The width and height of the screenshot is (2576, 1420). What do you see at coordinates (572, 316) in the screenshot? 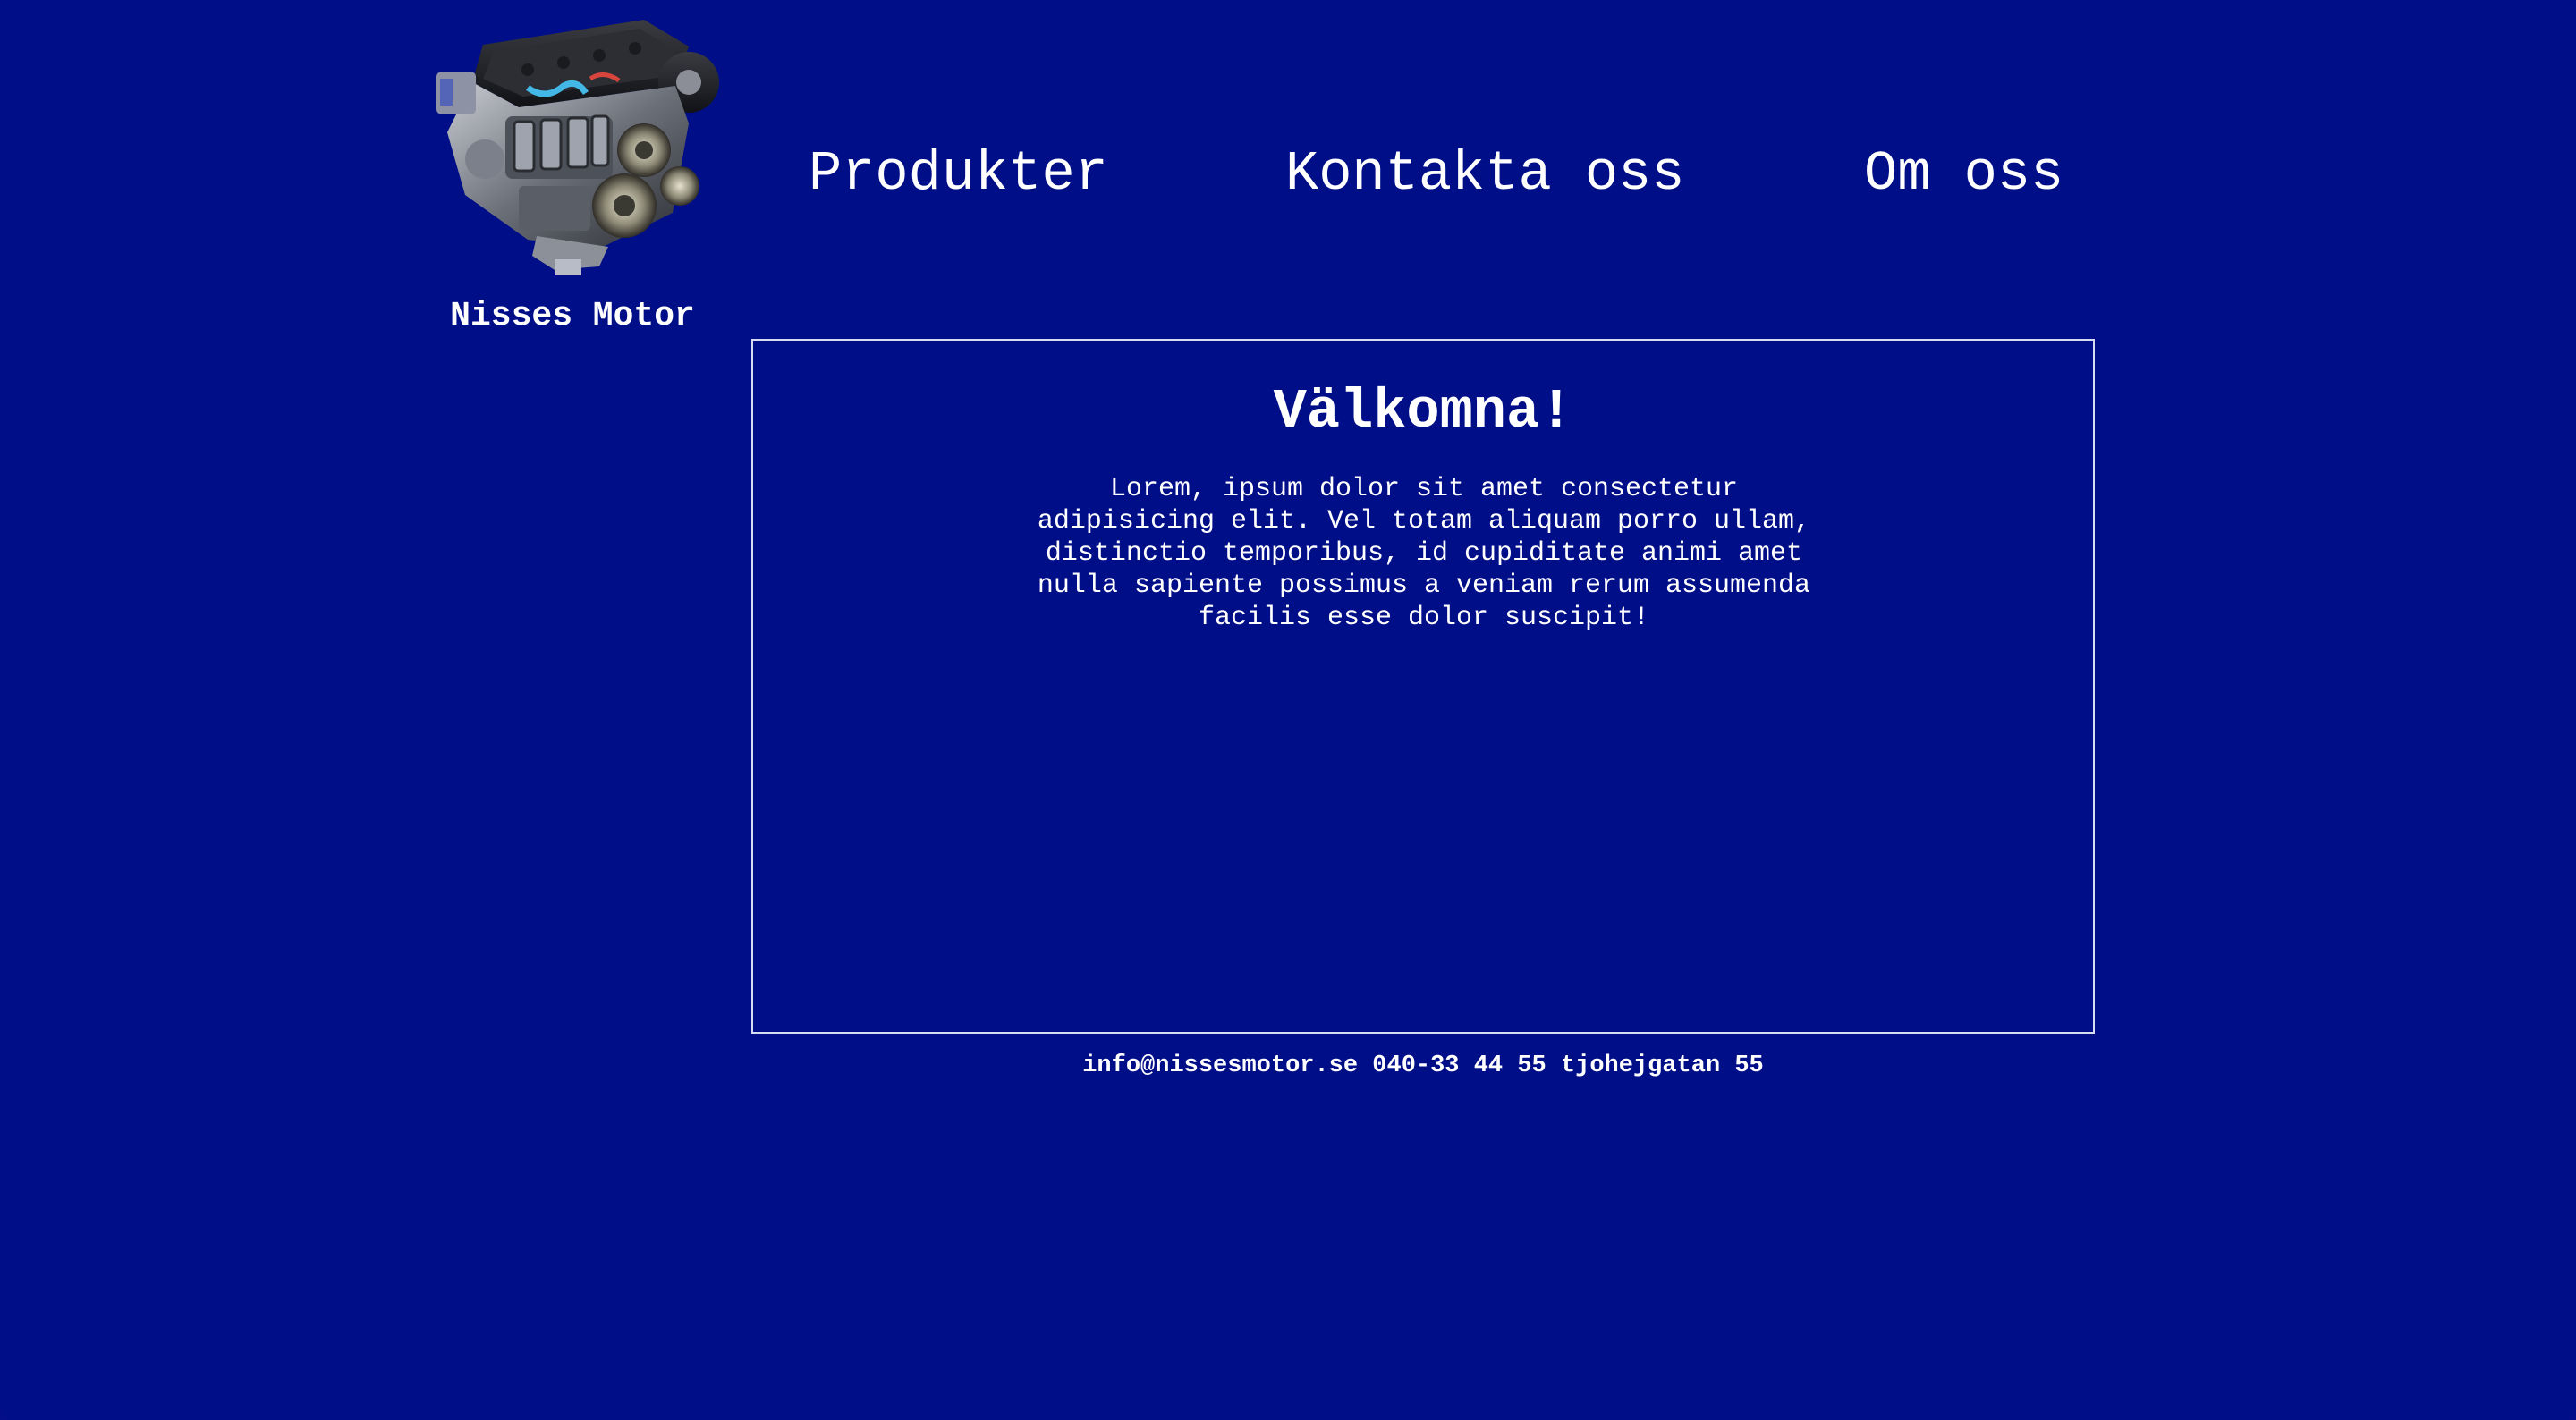
I see `site-name: Nisses Motor` at bounding box center [572, 316].